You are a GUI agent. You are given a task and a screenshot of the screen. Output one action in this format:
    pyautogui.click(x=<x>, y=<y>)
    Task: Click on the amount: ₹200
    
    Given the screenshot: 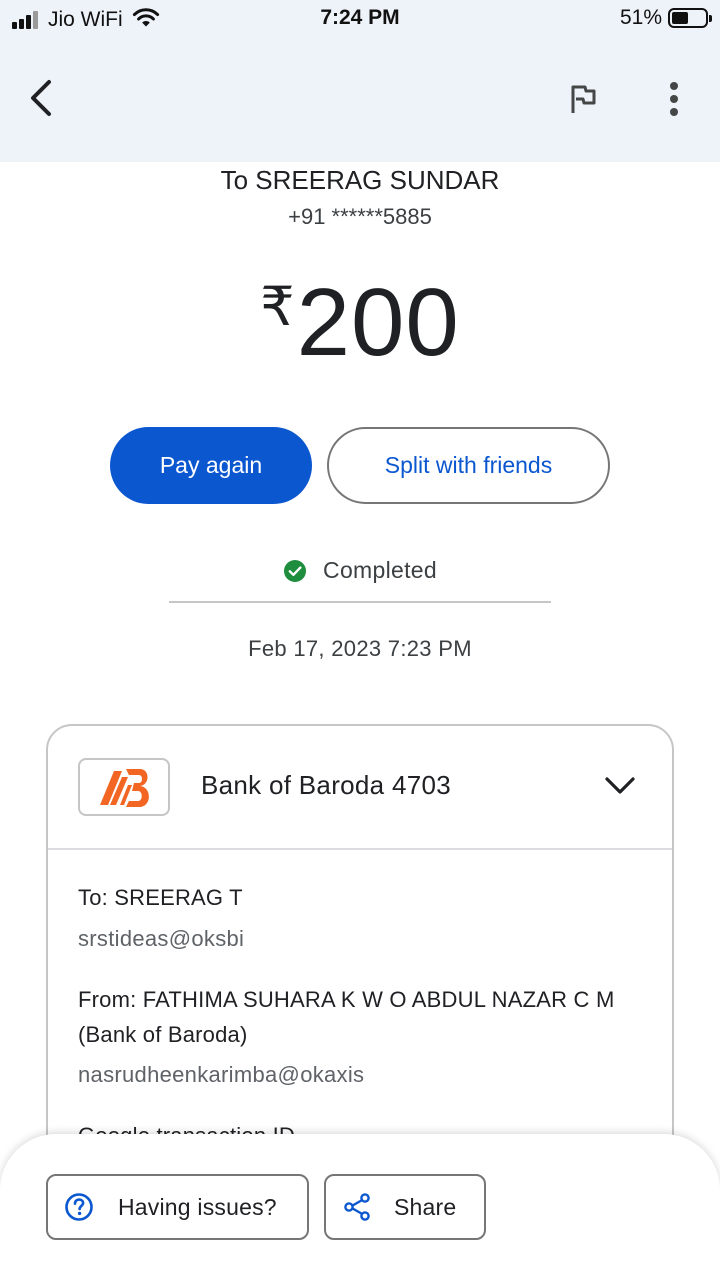 What is the action you would take?
    pyautogui.click(x=360, y=323)
    